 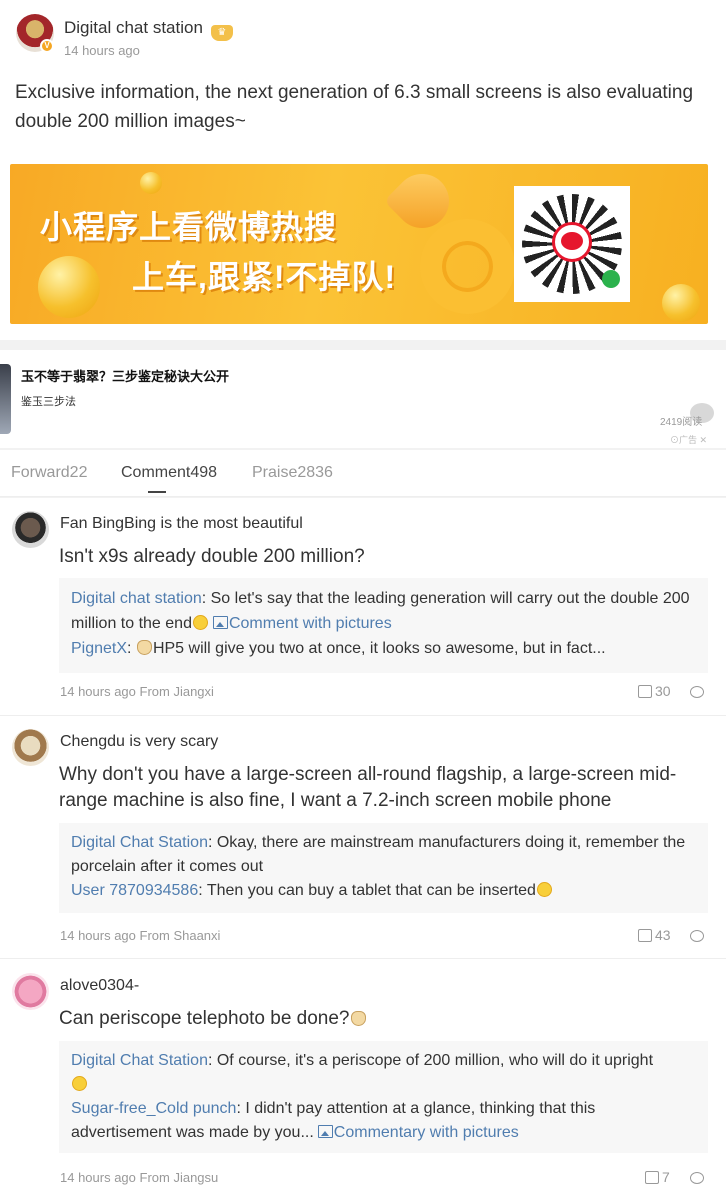 I want to click on weibo-eye-icon, so click(x=572, y=241).